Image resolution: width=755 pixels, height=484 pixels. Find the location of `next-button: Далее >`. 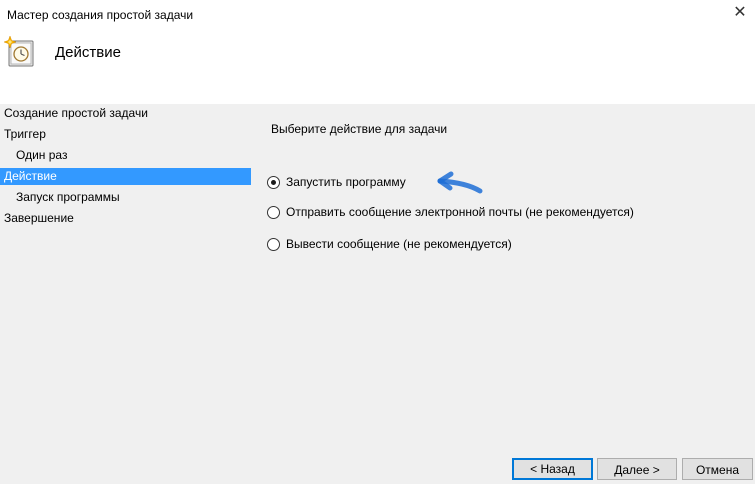

next-button: Далее > is located at coordinates (637, 469).